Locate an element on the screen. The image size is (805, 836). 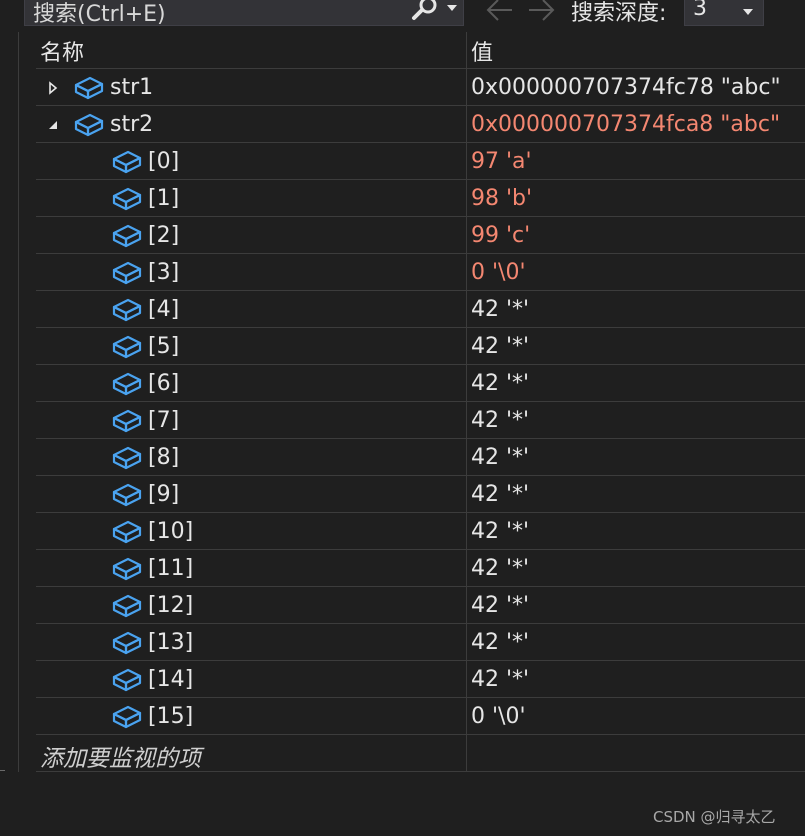
watch-row: [14] 42 '*' is located at coordinates (420, 679).